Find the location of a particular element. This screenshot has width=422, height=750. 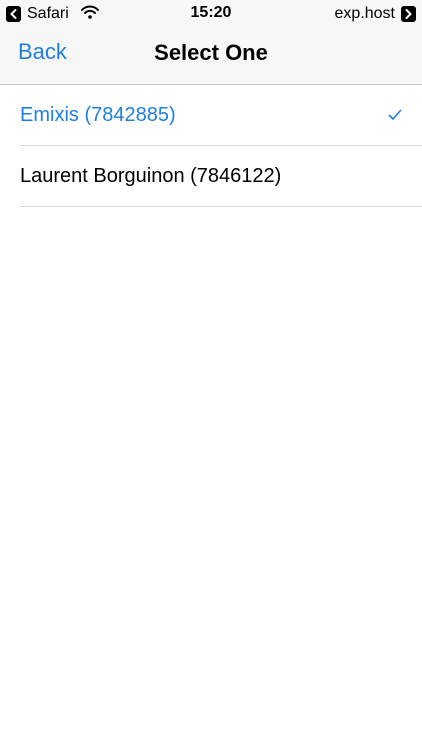

list-item: Emixis (7842885) is located at coordinates (221, 115).